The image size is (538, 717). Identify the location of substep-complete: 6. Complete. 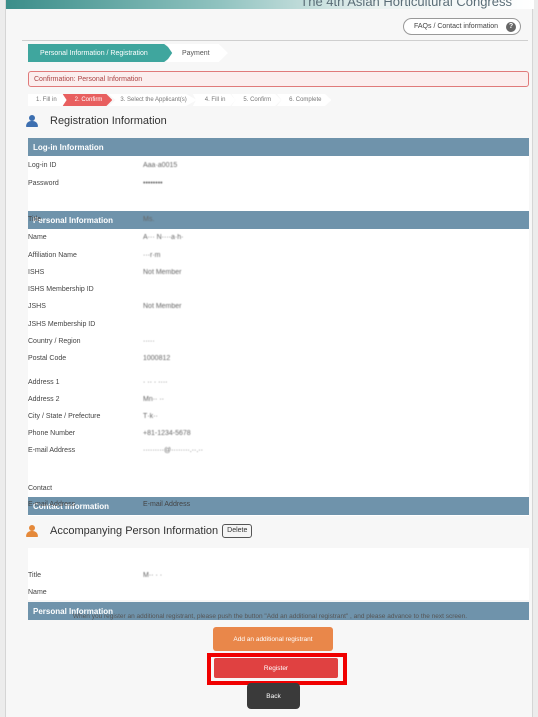
(304, 100).